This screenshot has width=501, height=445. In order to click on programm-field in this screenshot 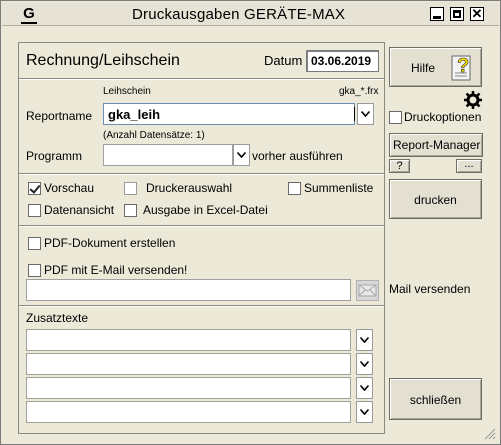, I will do `click(168, 155)`.